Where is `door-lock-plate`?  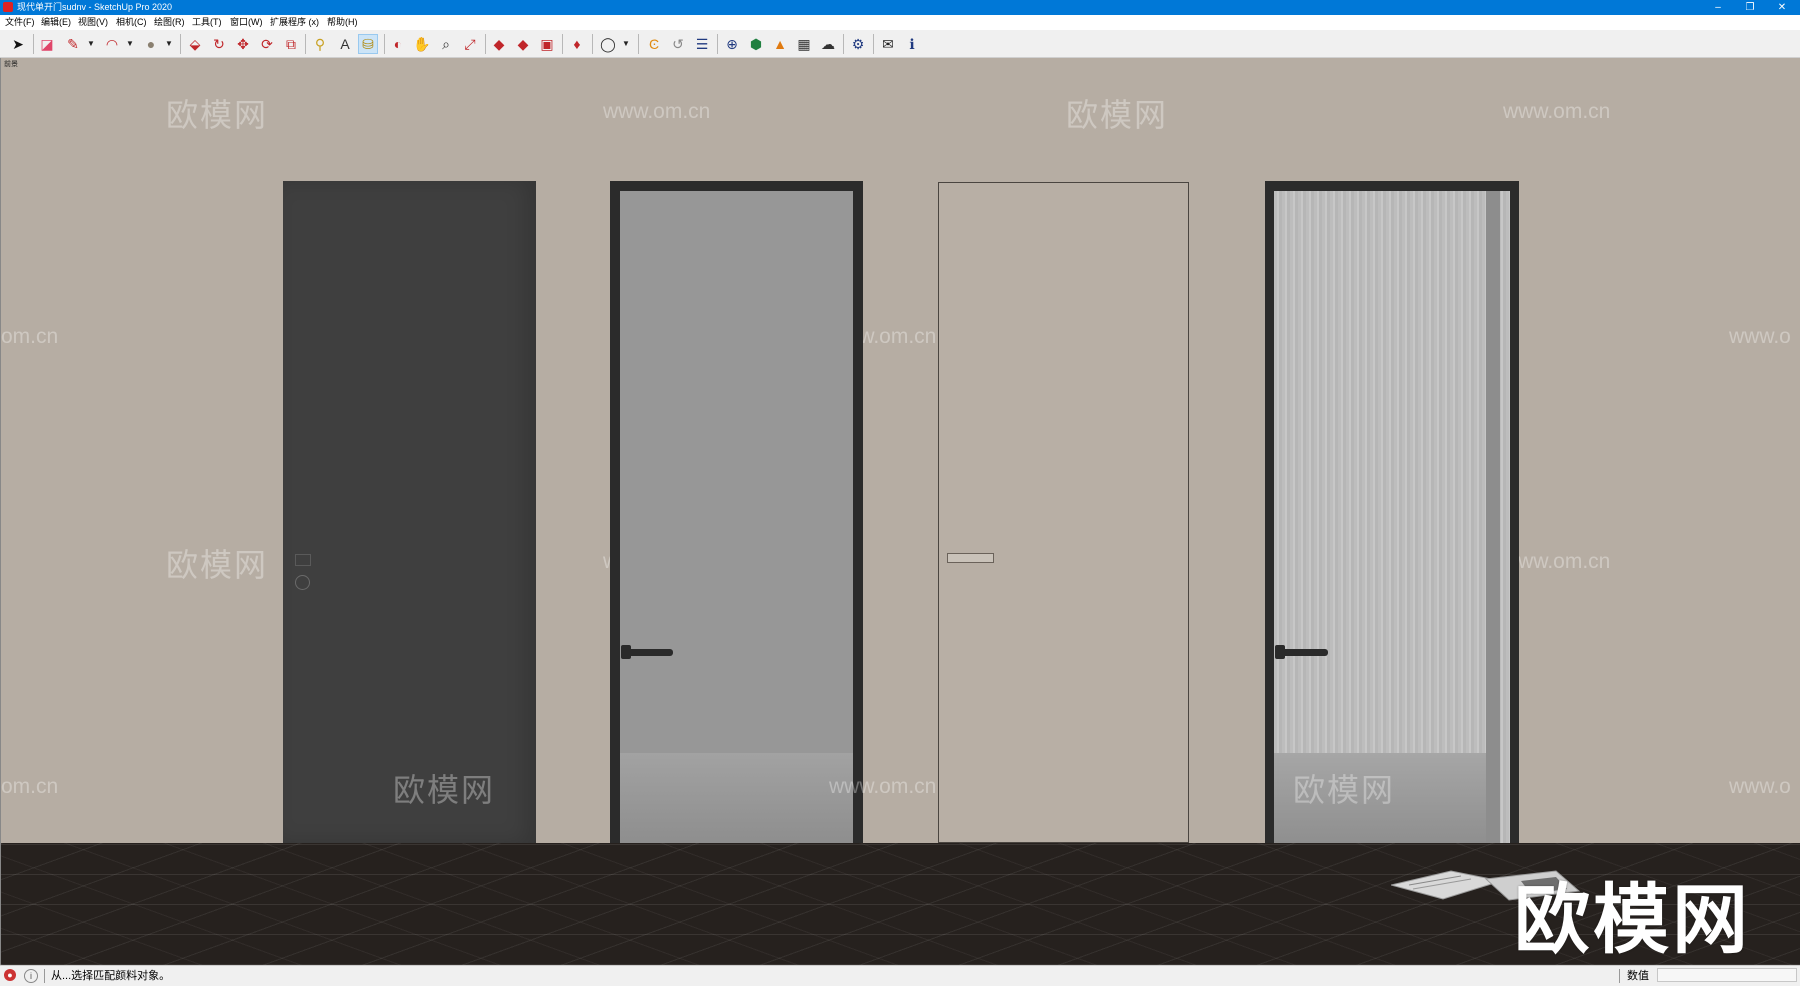 door-lock-plate is located at coordinates (970, 558).